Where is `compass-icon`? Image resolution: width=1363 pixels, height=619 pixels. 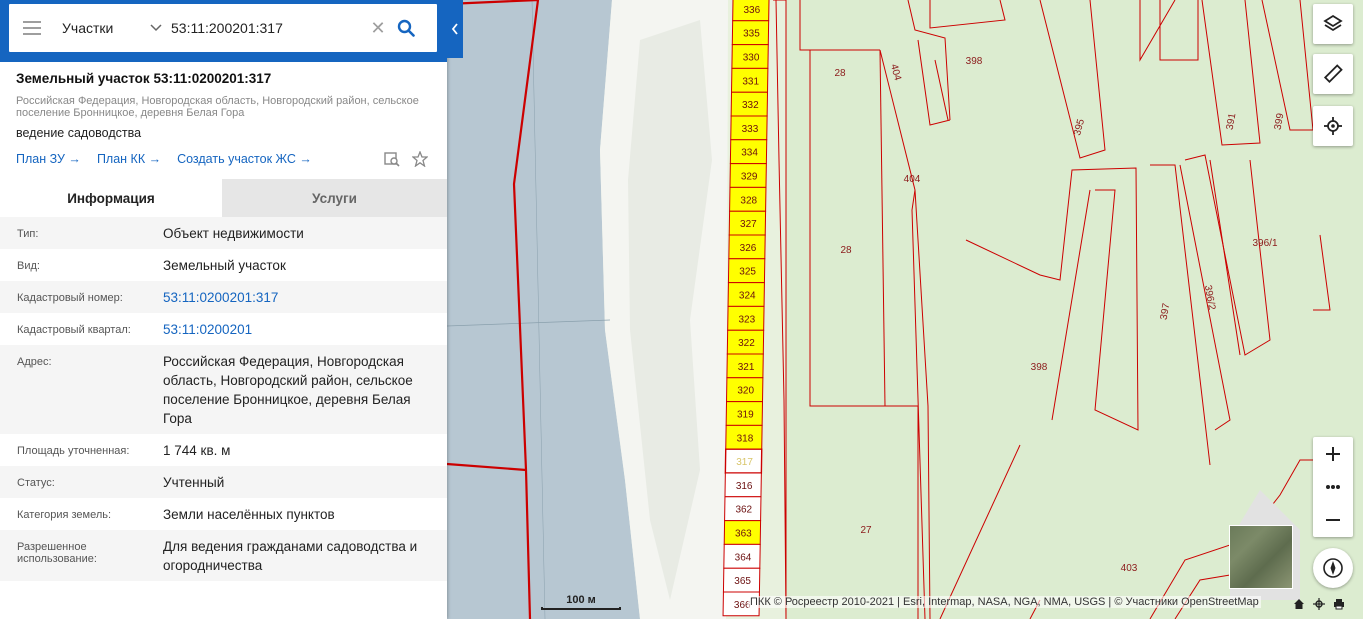 compass-icon is located at coordinates (1333, 568).